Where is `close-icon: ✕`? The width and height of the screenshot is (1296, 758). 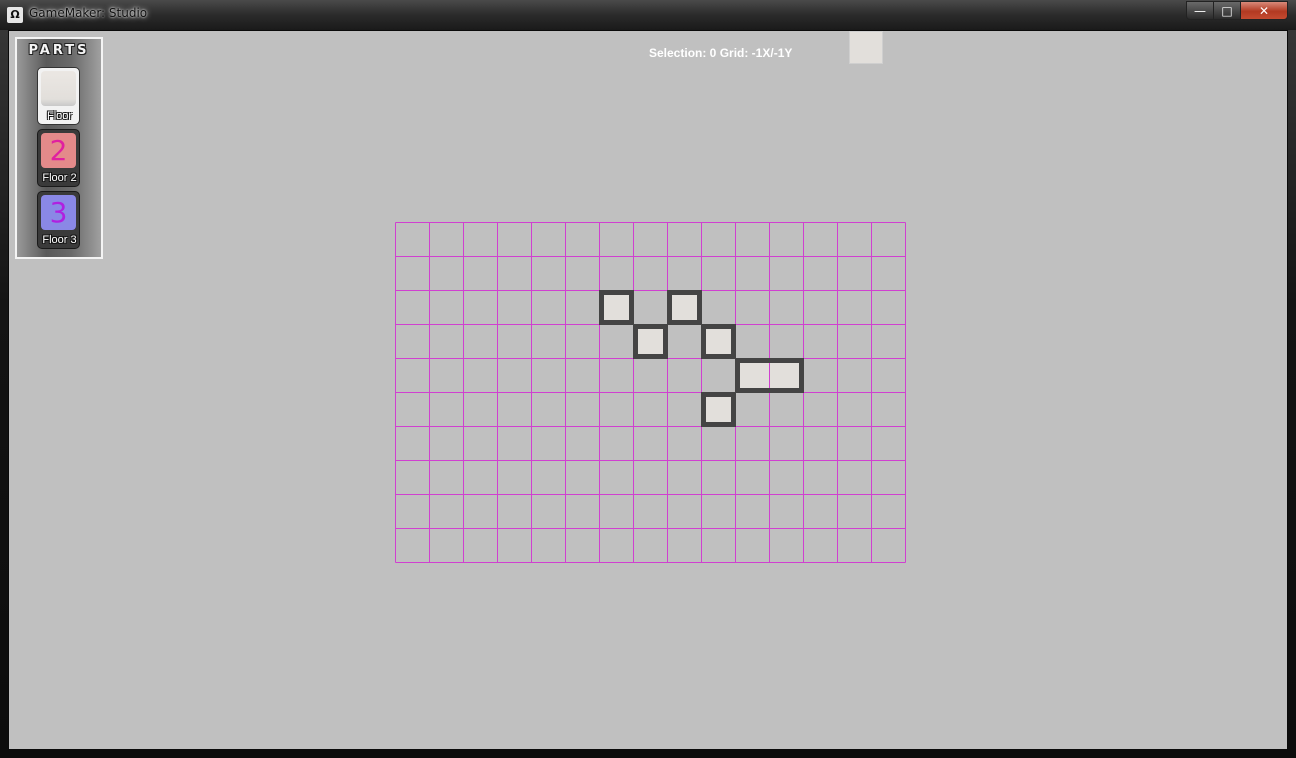 close-icon: ✕ is located at coordinates (1264, 10).